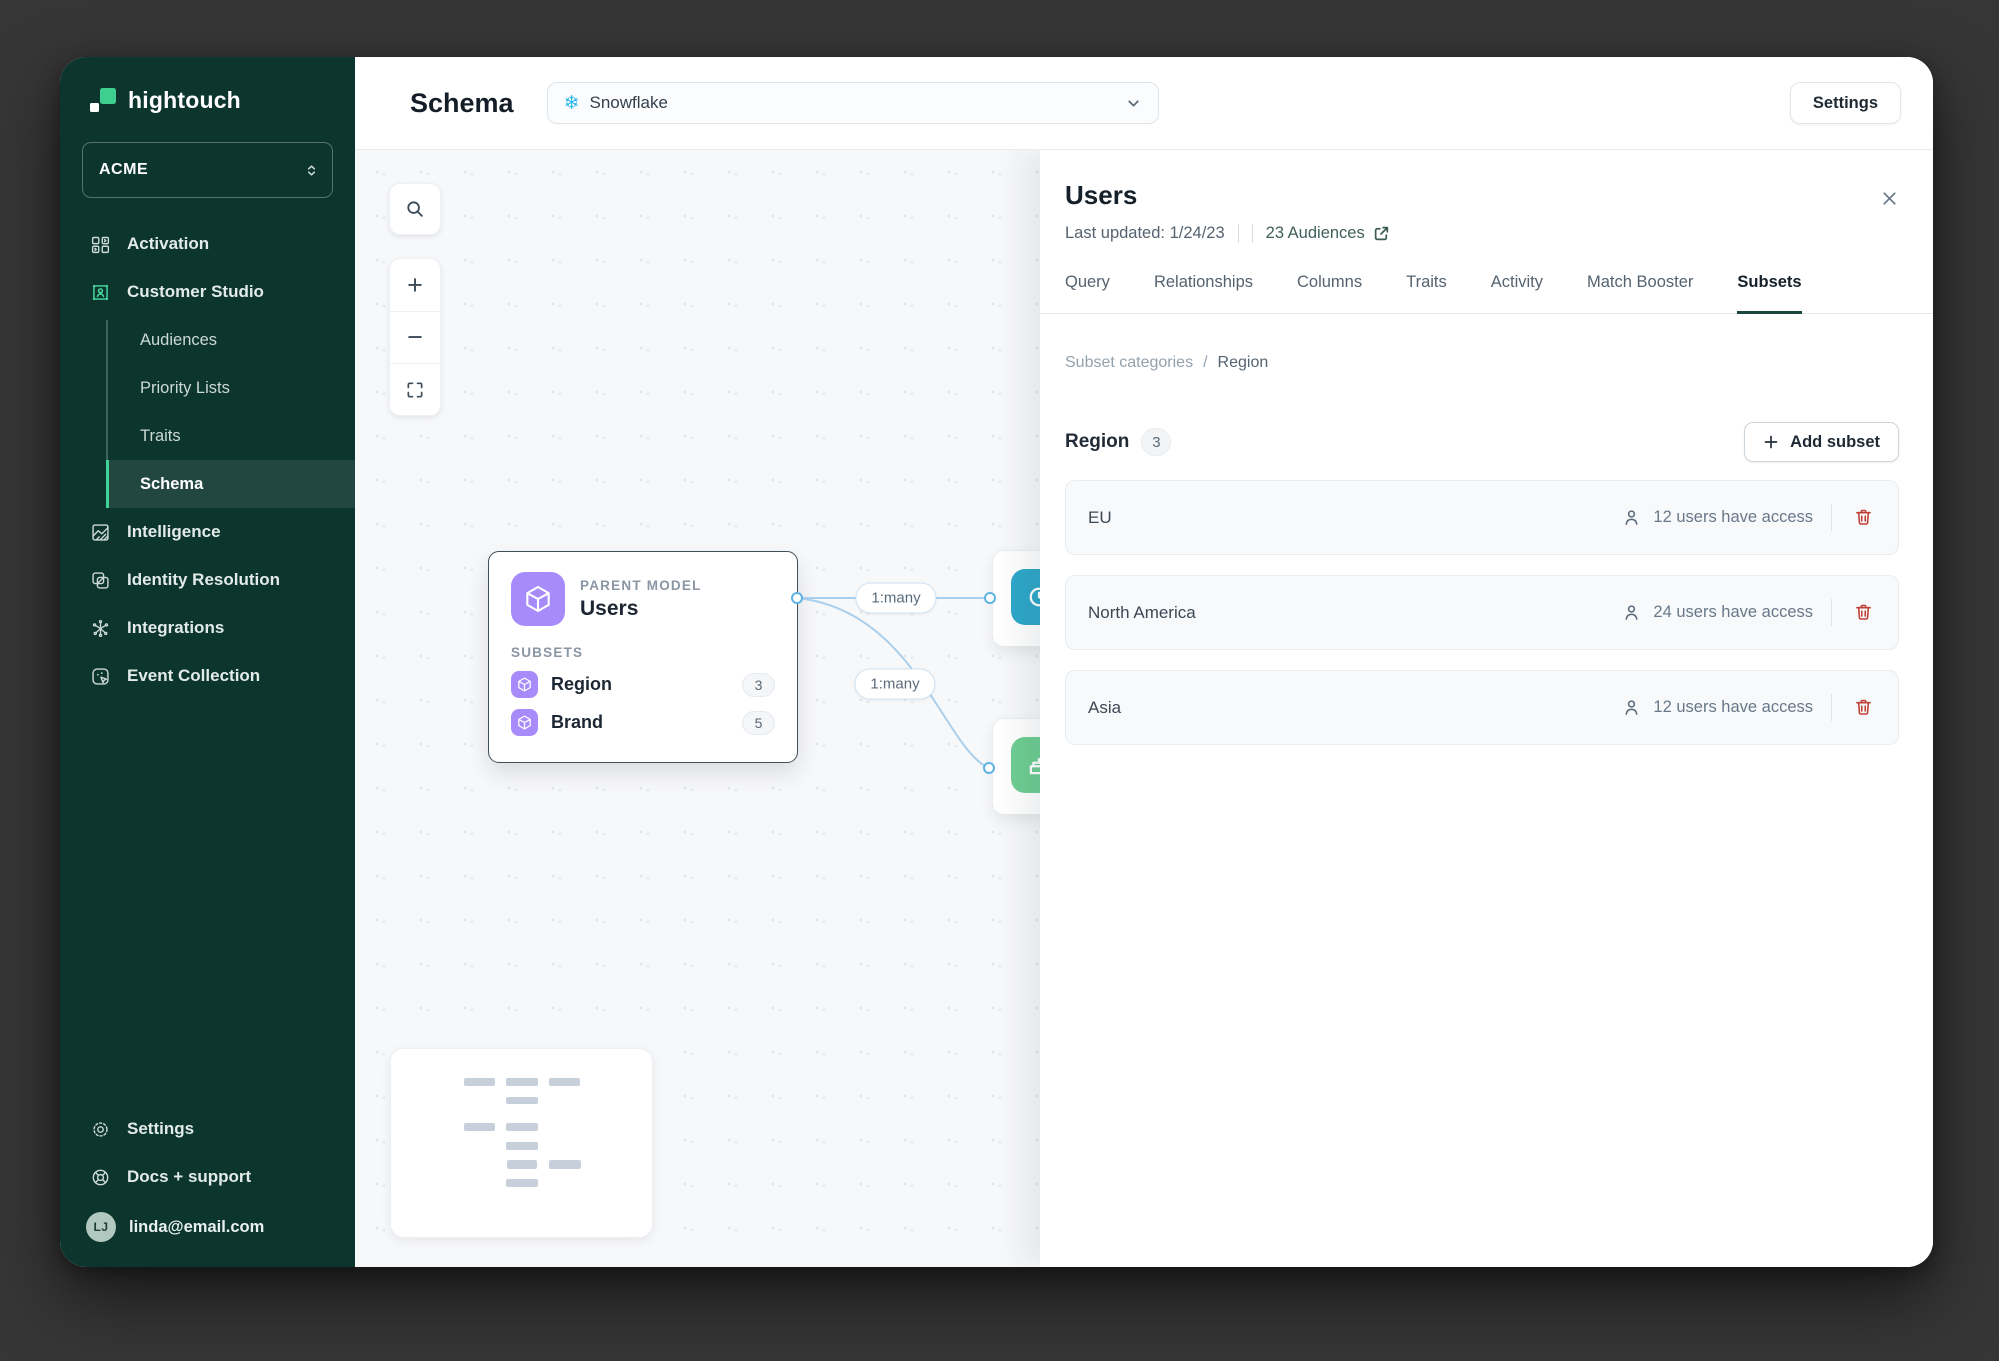 The image size is (1999, 1361). What do you see at coordinates (100, 244) in the screenshot?
I see `activation-icon` at bounding box center [100, 244].